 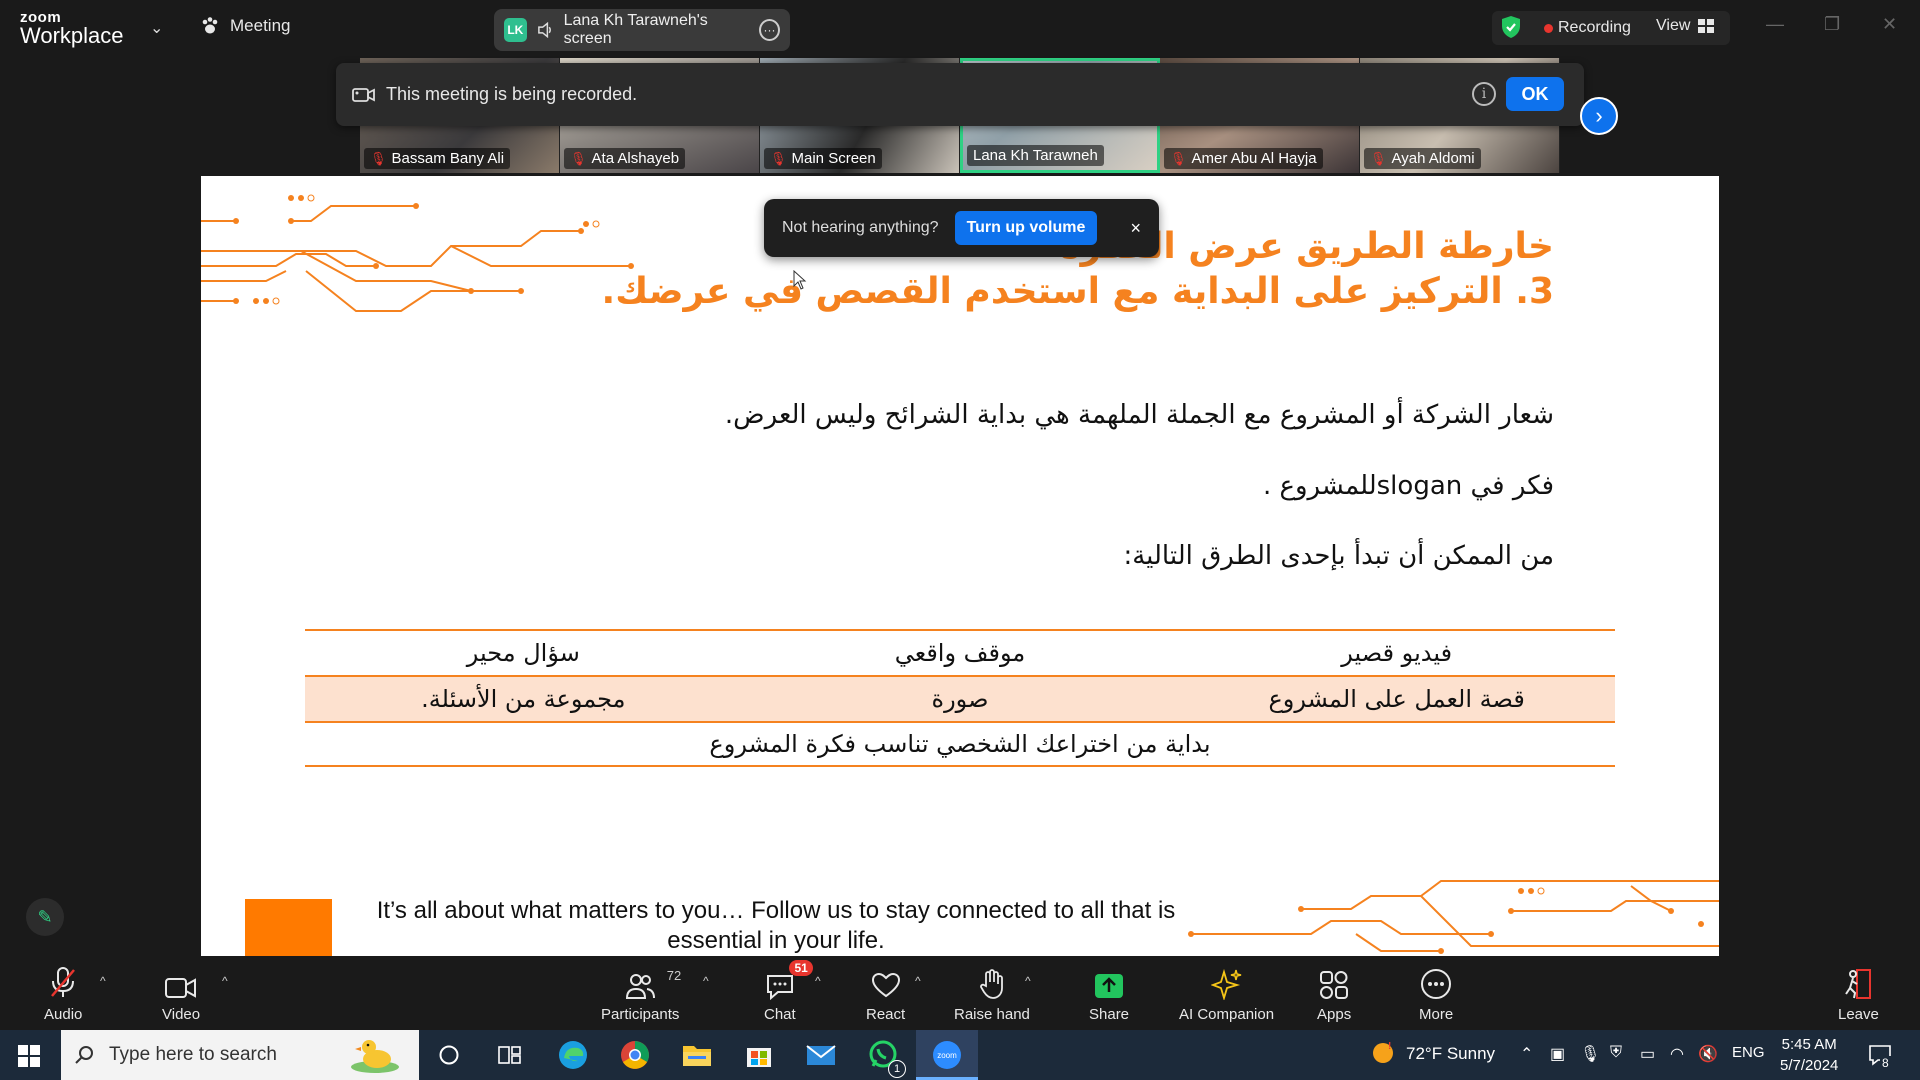 What do you see at coordinates (181, 994) in the screenshot?
I see `video-button: Video` at bounding box center [181, 994].